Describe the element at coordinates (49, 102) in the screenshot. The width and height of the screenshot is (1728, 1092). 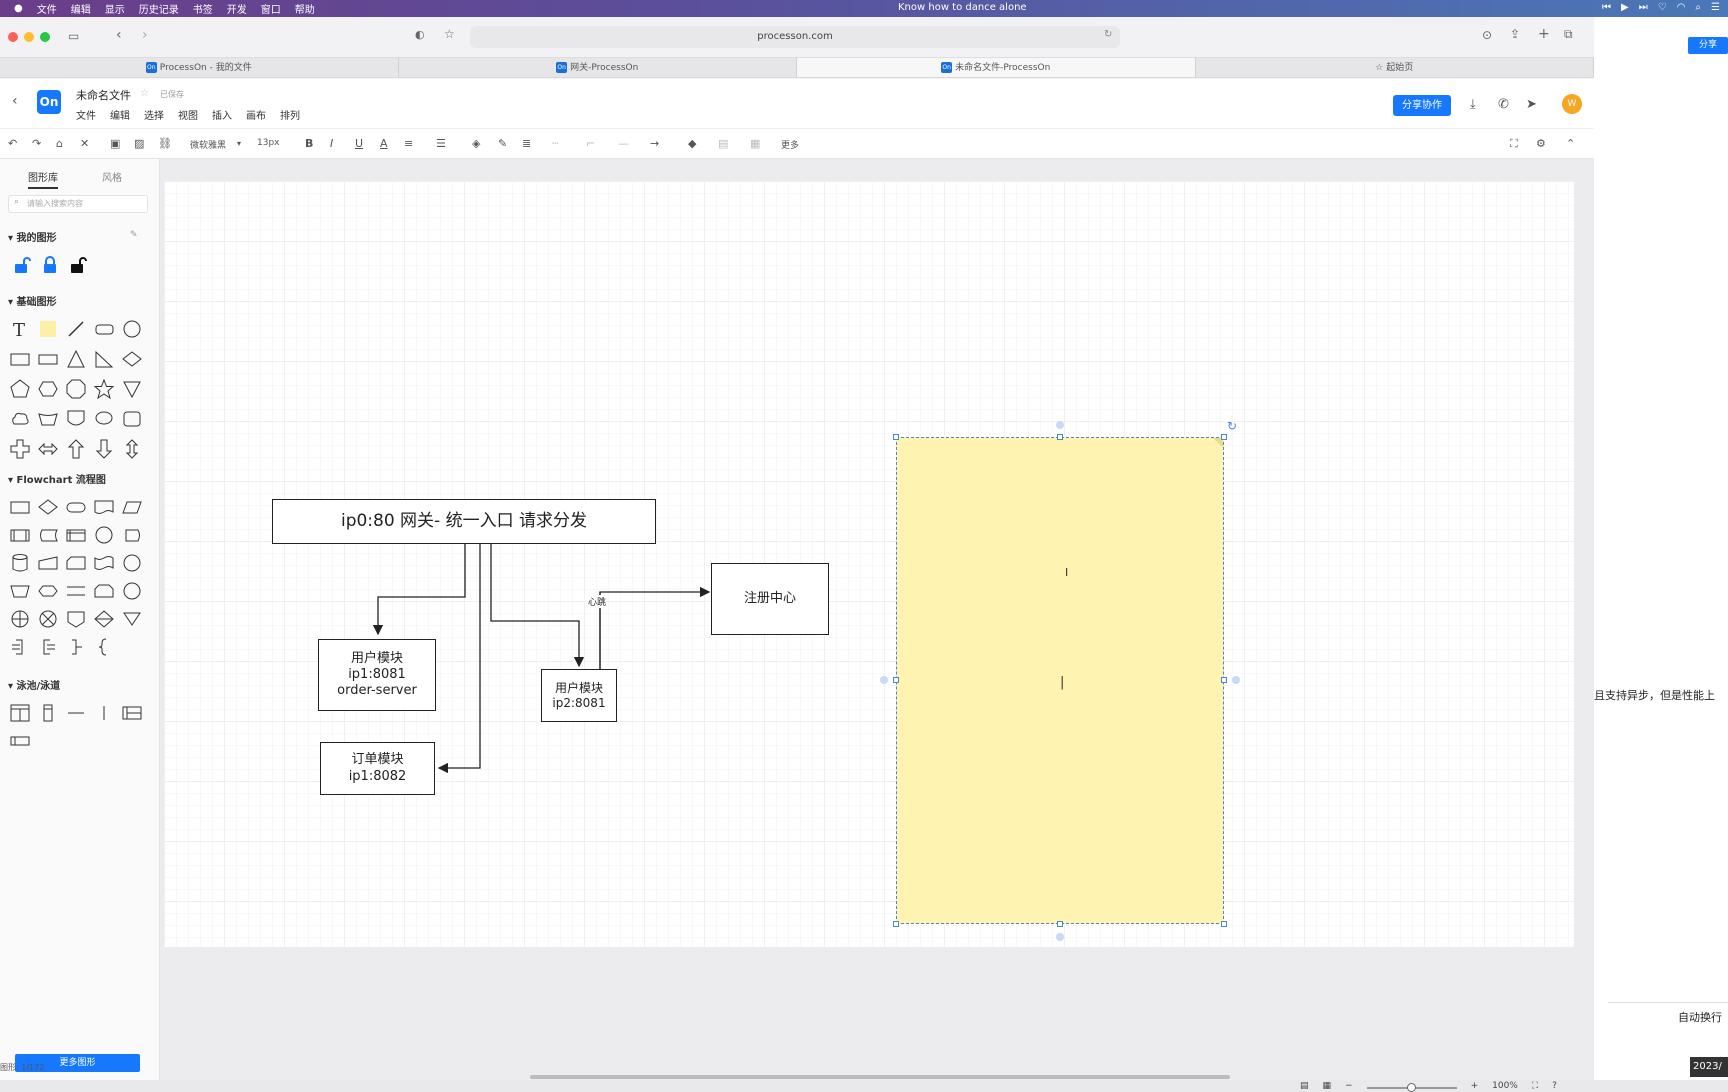
I see `processon-logo: On` at that location.